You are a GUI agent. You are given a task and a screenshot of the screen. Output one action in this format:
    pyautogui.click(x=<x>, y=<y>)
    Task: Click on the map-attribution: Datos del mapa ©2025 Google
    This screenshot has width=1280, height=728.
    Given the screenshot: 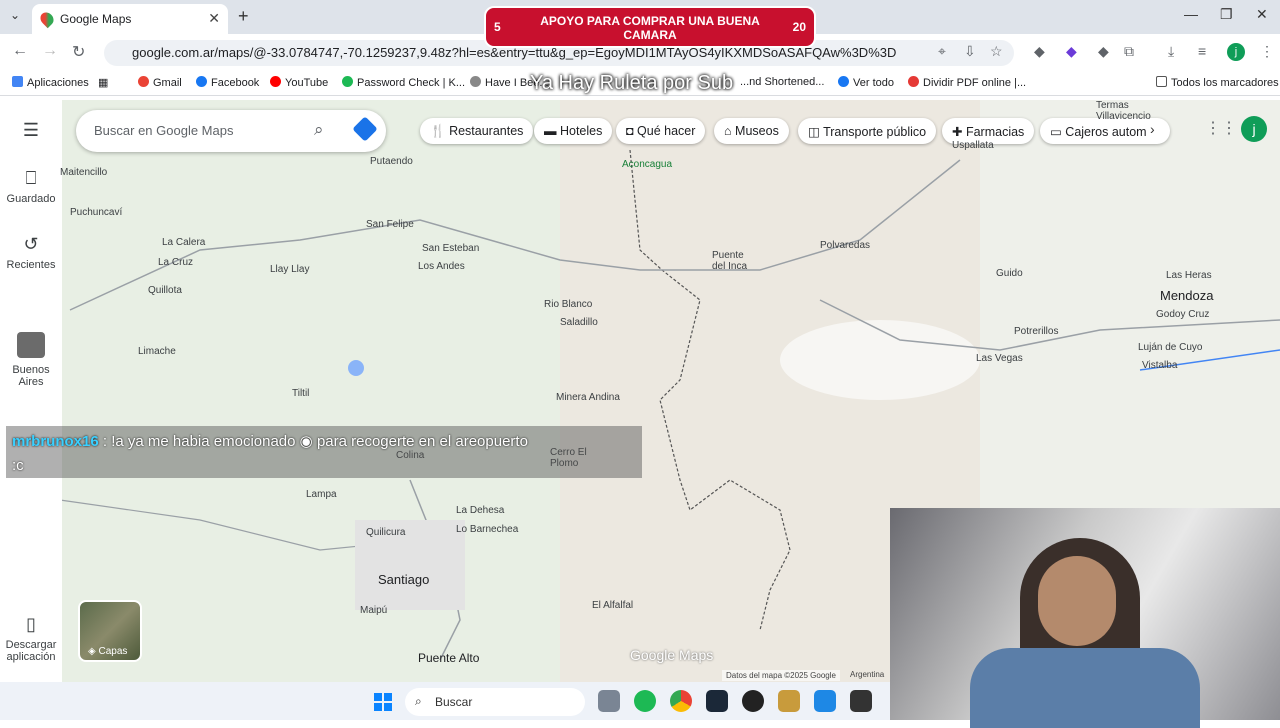 What is the action you would take?
    pyautogui.click(x=781, y=675)
    